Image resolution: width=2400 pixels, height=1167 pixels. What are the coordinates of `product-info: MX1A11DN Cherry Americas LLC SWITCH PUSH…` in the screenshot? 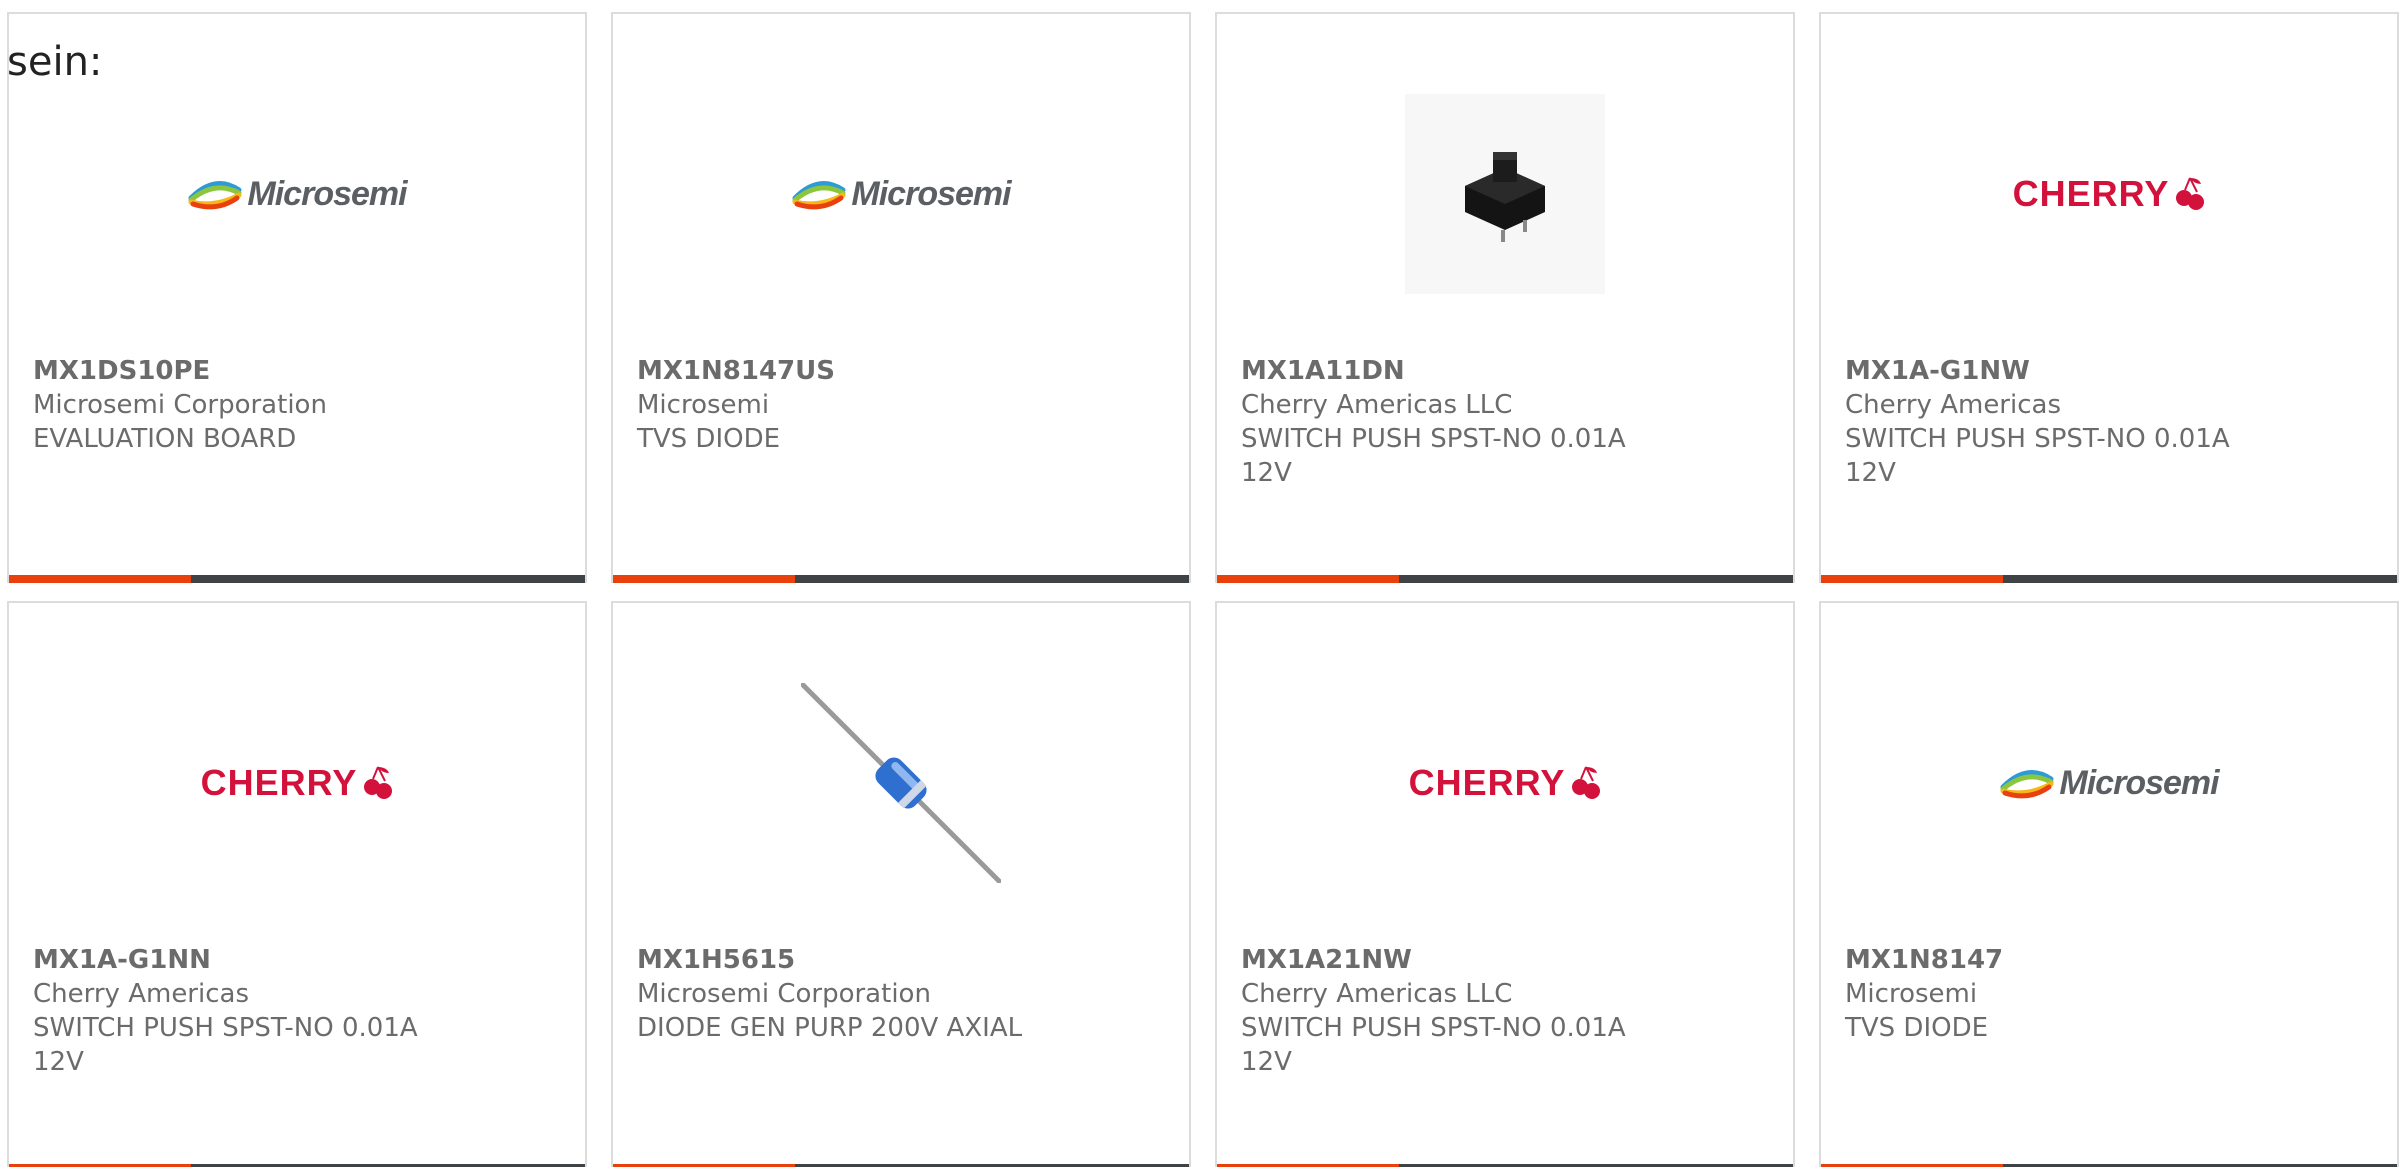 It's located at (1505, 422).